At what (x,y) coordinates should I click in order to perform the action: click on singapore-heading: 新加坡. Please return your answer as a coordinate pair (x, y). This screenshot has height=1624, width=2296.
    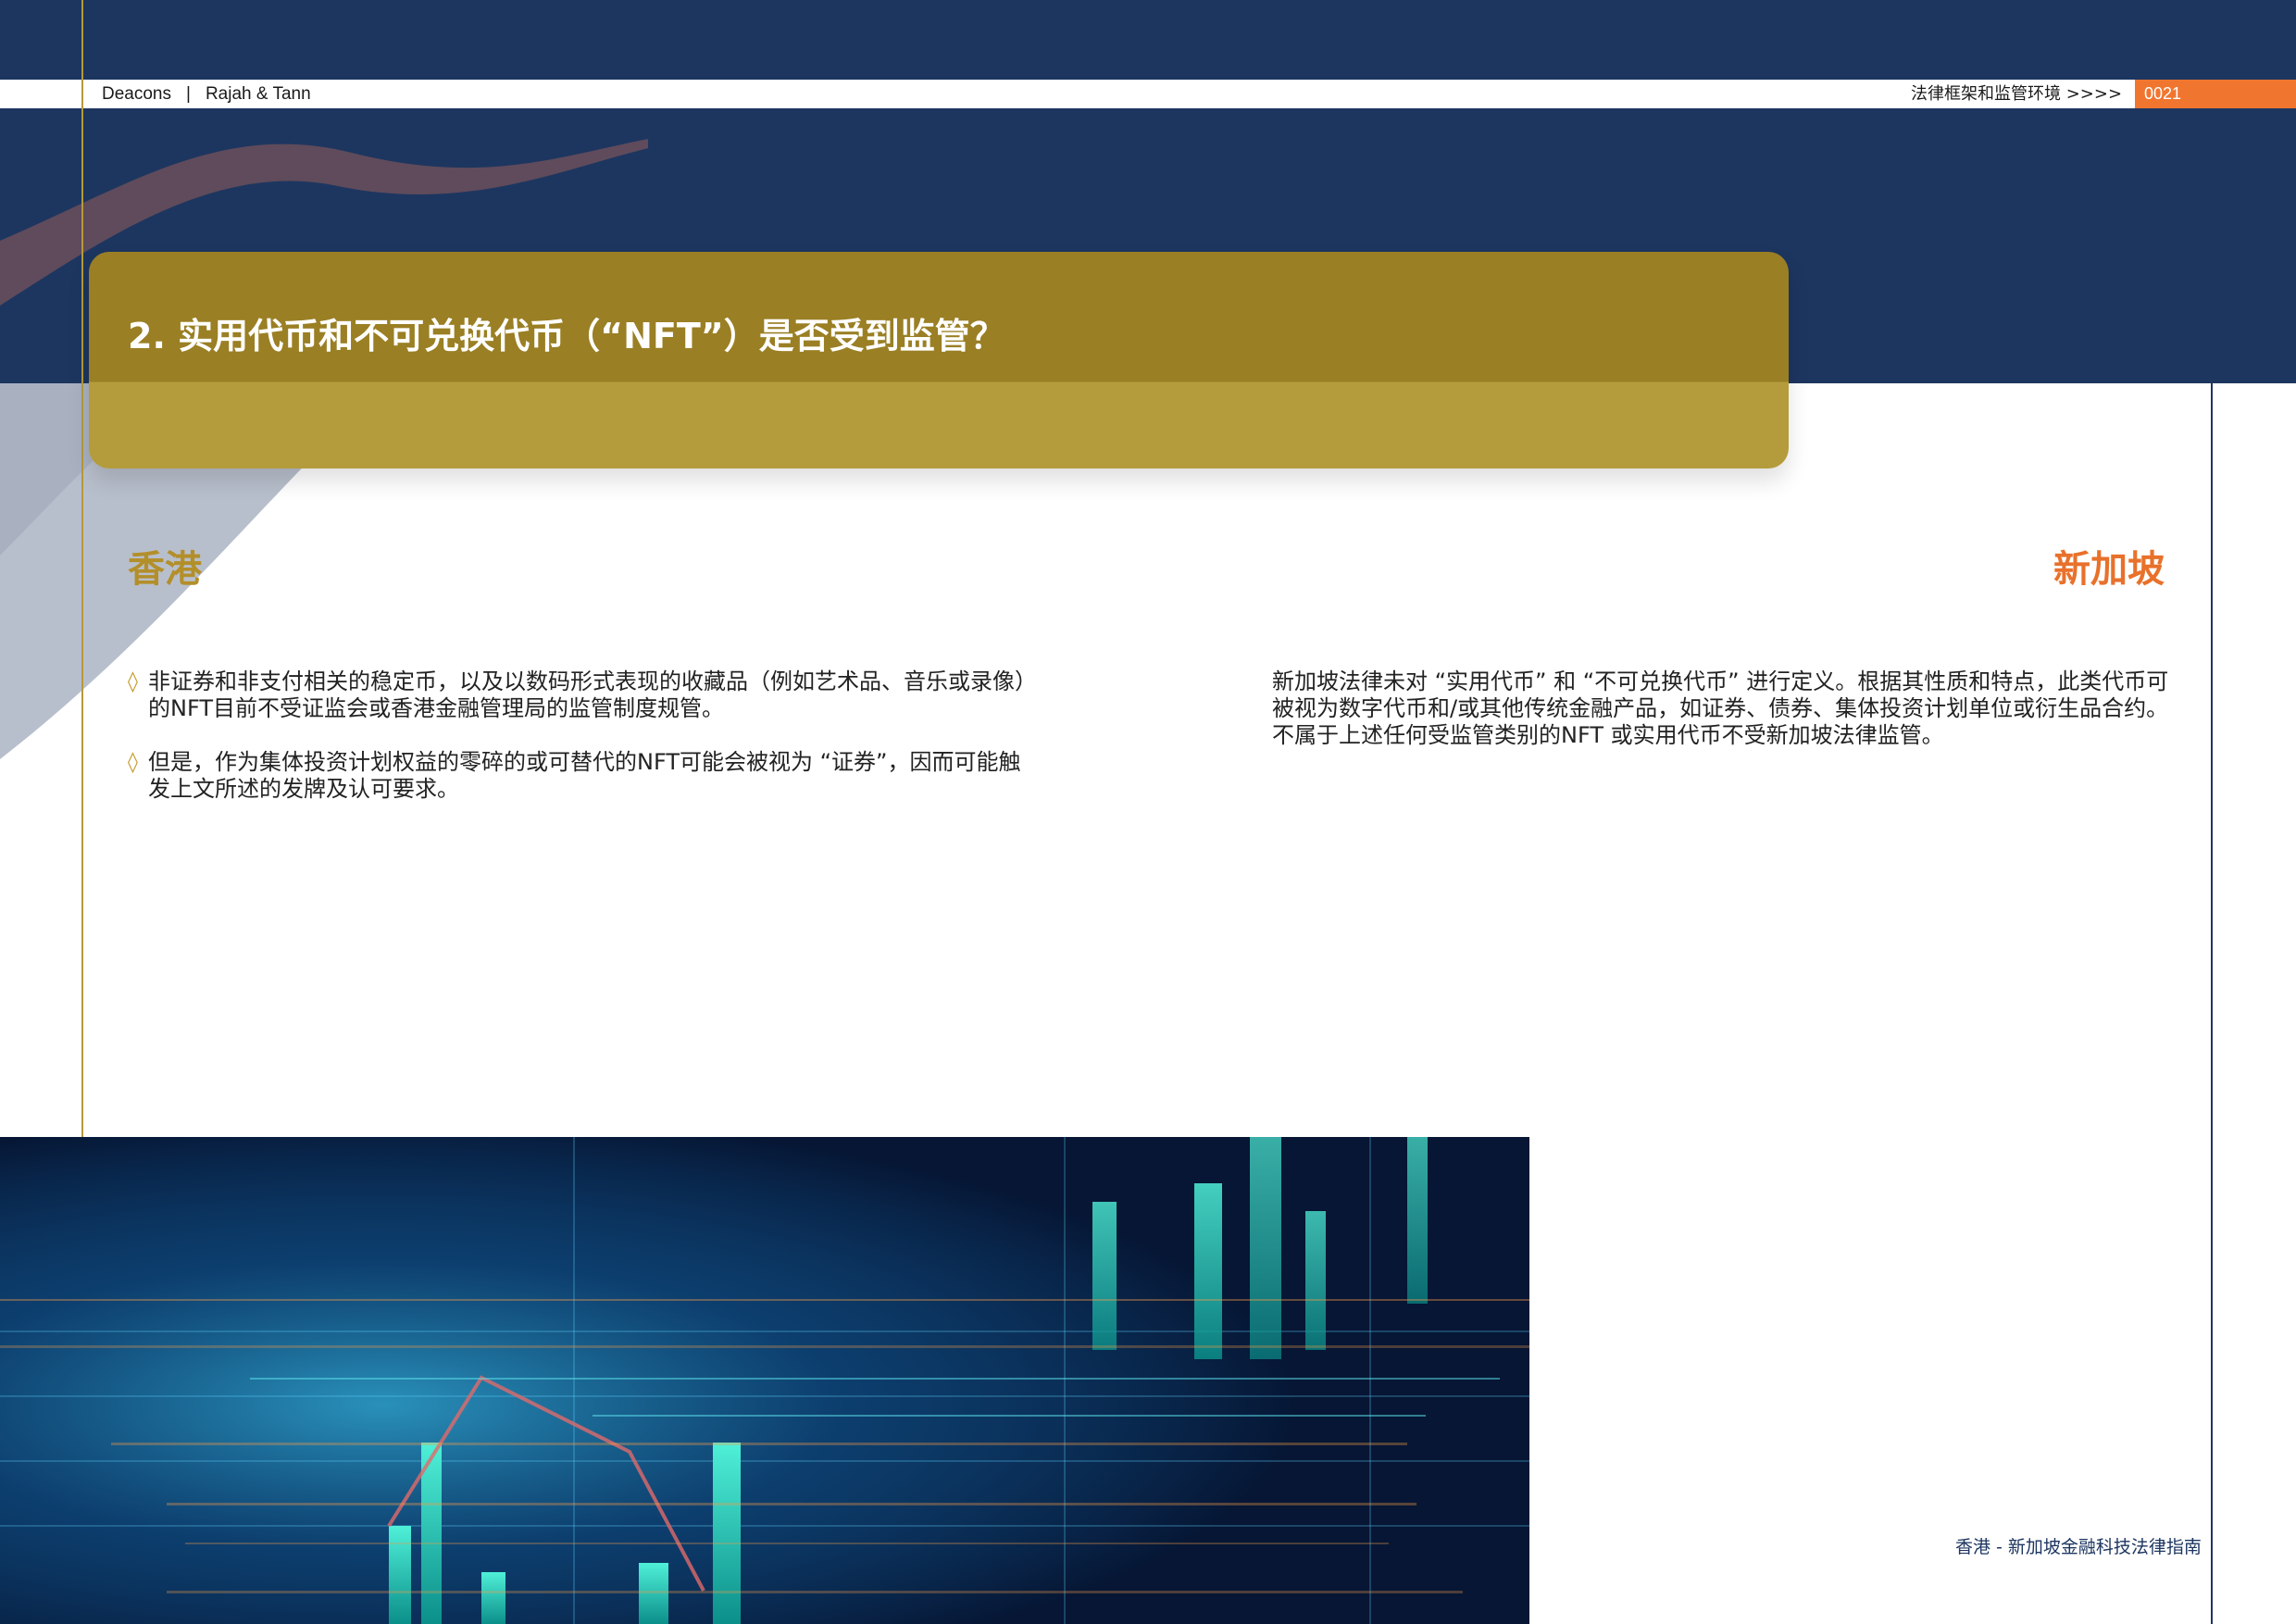
    Looking at the image, I should click on (2109, 569).